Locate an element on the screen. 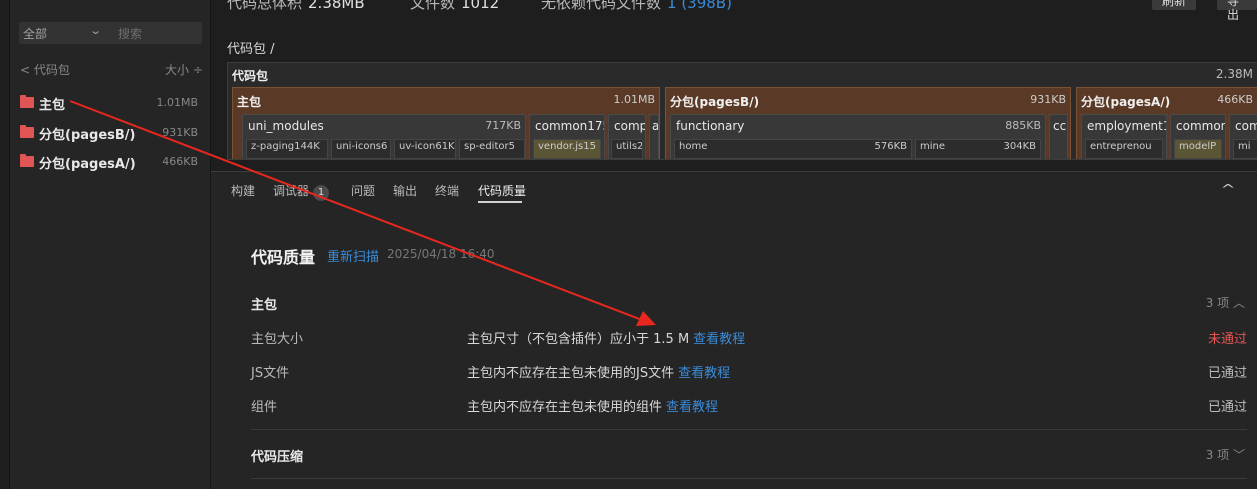 This screenshot has height=489, width=1257. treemap-tile-common: common1 modelP is located at coordinates (1198, 136).